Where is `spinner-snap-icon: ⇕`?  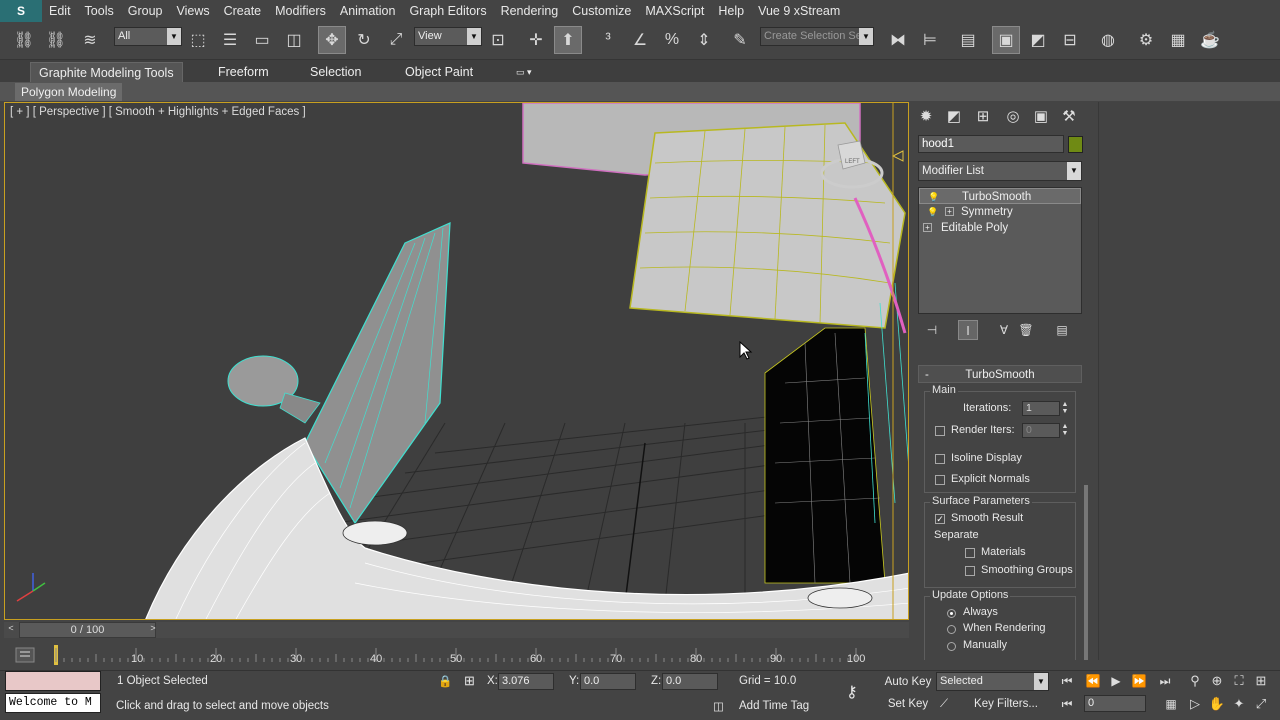
spinner-snap-icon: ⇕ is located at coordinates (704, 40).